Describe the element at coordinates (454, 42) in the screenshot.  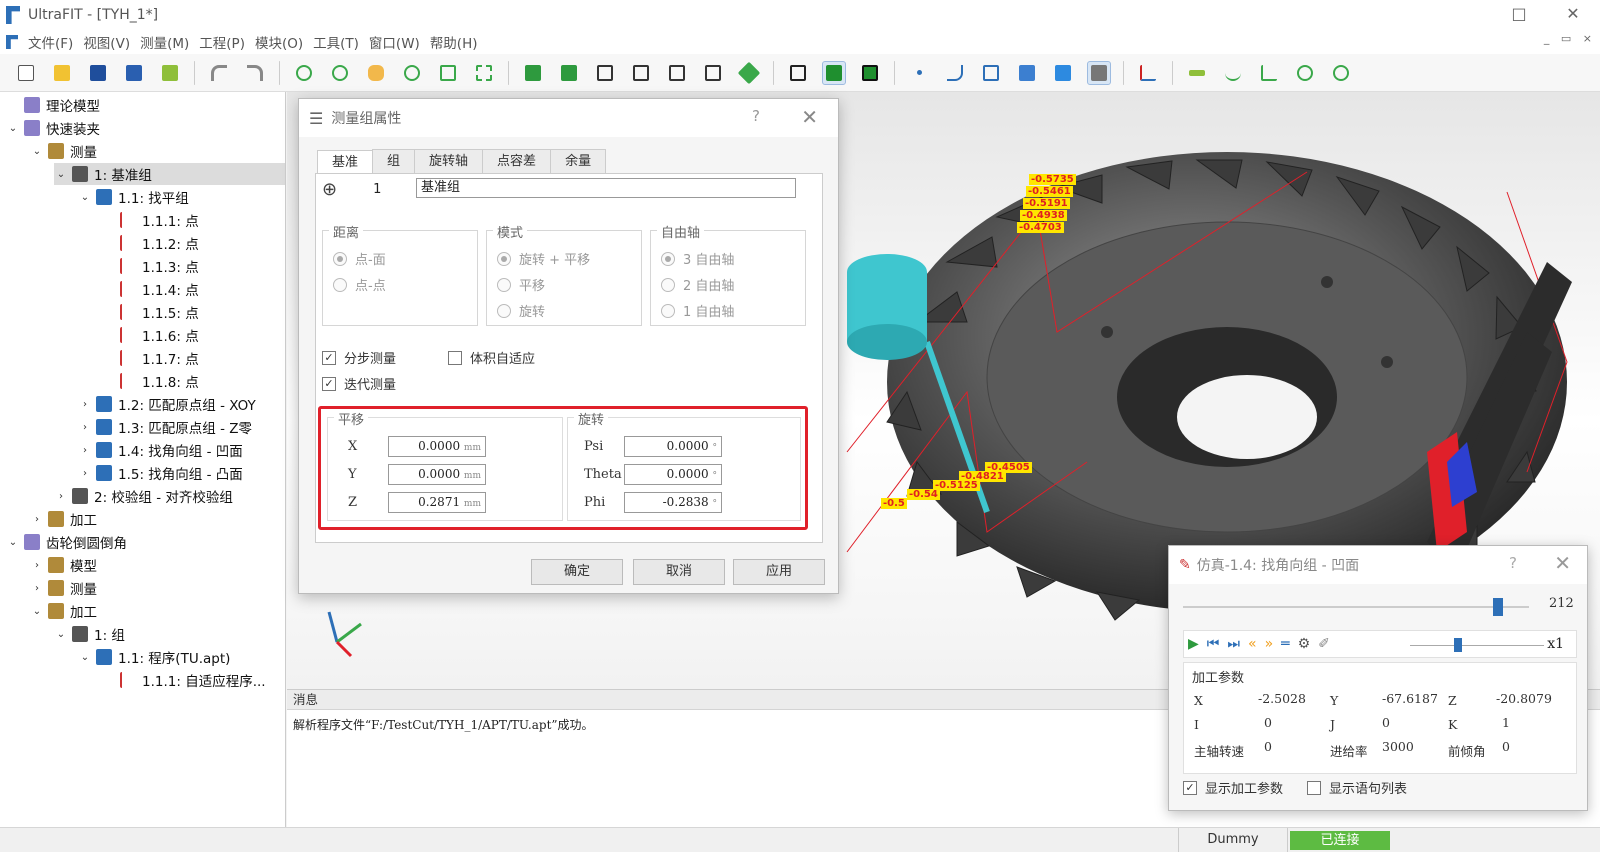
I see `menu-help: 帮助(H)` at that location.